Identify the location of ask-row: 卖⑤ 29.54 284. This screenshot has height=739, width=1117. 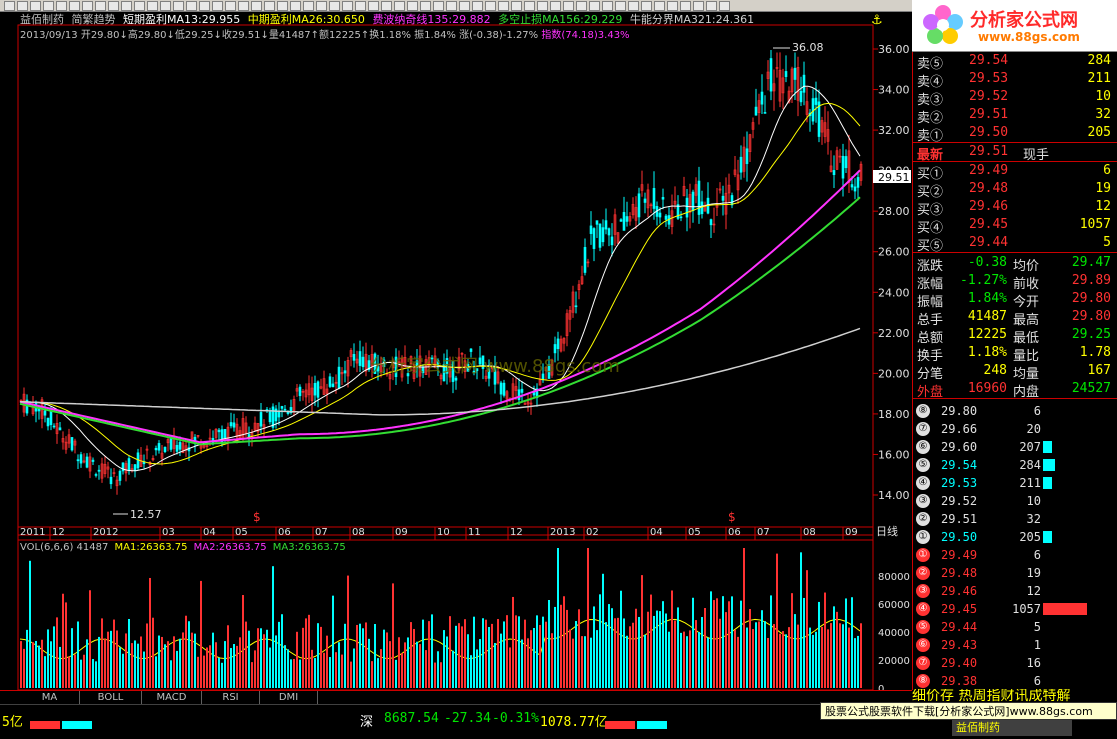
(1015, 62).